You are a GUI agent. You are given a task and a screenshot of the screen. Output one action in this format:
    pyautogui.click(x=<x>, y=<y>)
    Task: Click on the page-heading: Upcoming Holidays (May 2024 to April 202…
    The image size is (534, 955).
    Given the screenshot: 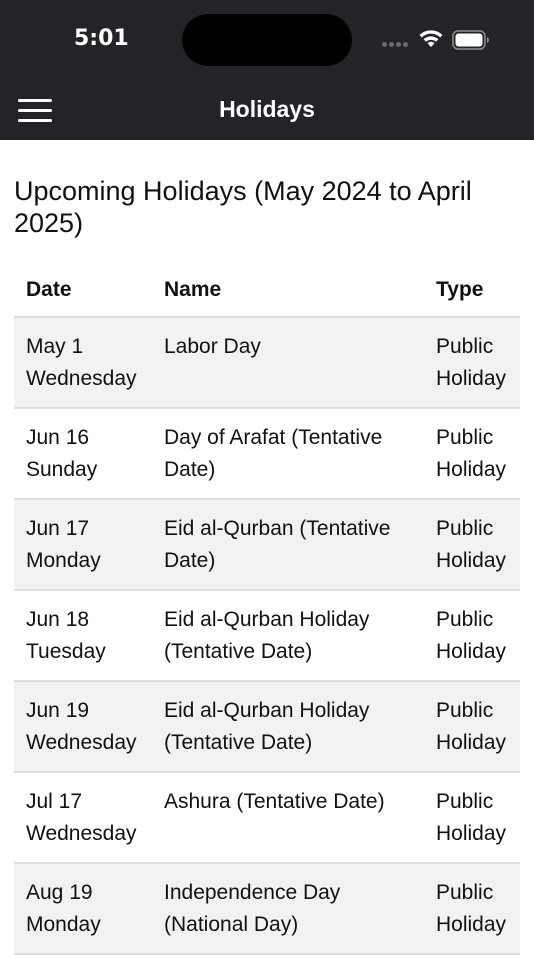 What is the action you would take?
    pyautogui.click(x=267, y=207)
    